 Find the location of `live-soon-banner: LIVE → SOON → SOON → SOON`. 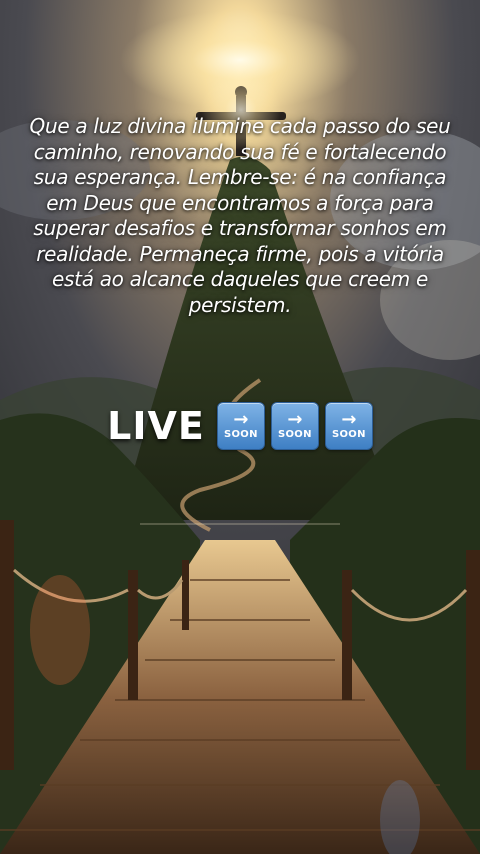

live-soon-banner: LIVE → SOON → SOON → SOON is located at coordinates (240, 426).